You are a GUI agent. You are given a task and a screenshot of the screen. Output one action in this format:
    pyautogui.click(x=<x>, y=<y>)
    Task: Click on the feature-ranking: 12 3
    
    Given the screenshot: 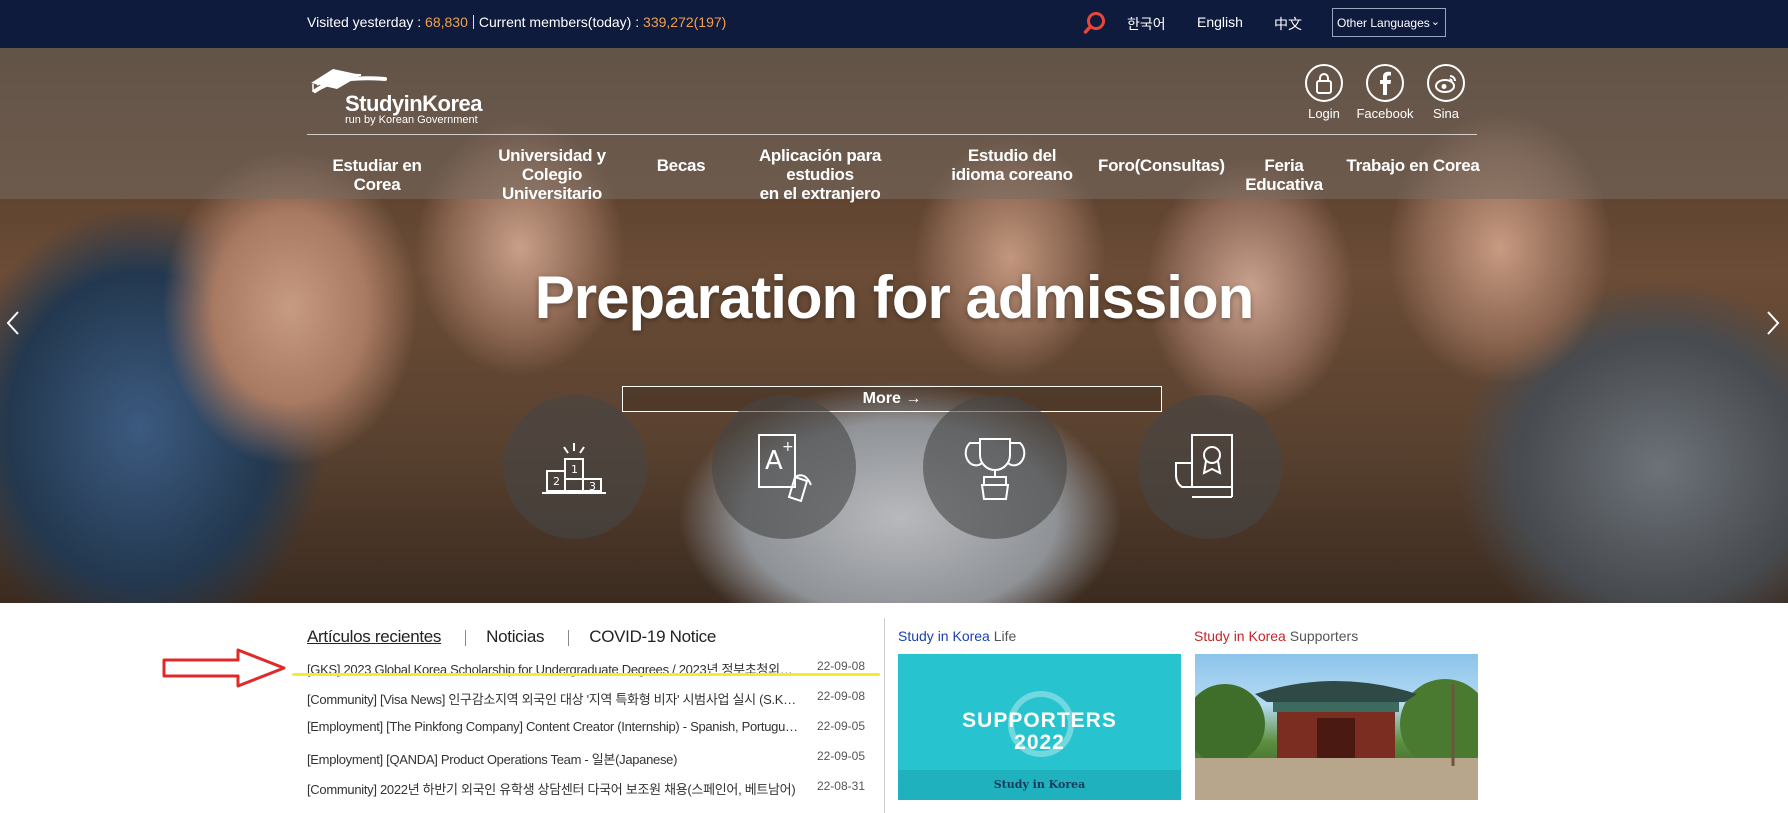 What is the action you would take?
    pyautogui.click(x=575, y=467)
    